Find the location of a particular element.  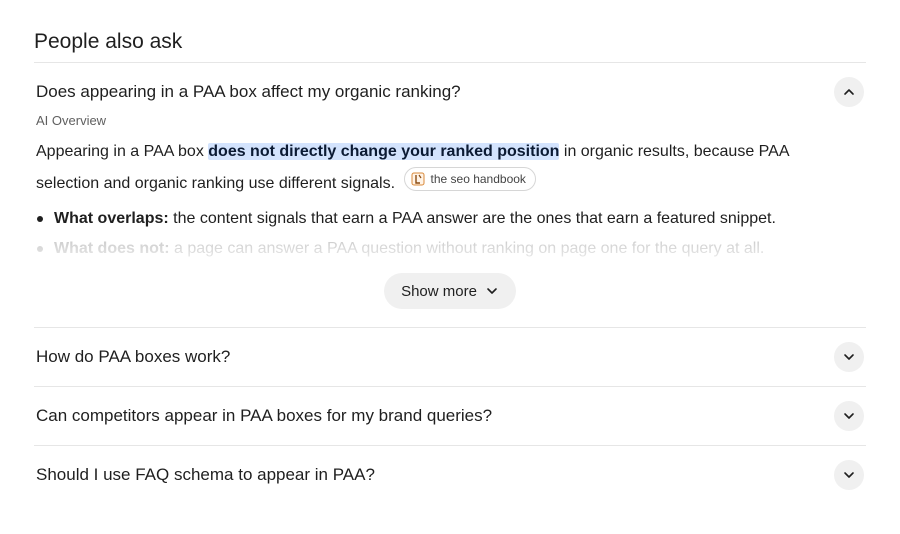

ai-overview-label: AI Overview is located at coordinates (71, 120).